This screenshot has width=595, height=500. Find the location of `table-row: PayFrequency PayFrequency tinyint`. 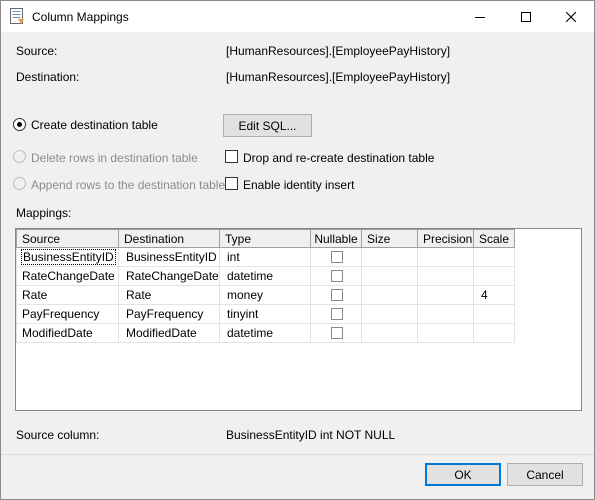

table-row: PayFrequency PayFrequency tinyint is located at coordinates (265, 314).